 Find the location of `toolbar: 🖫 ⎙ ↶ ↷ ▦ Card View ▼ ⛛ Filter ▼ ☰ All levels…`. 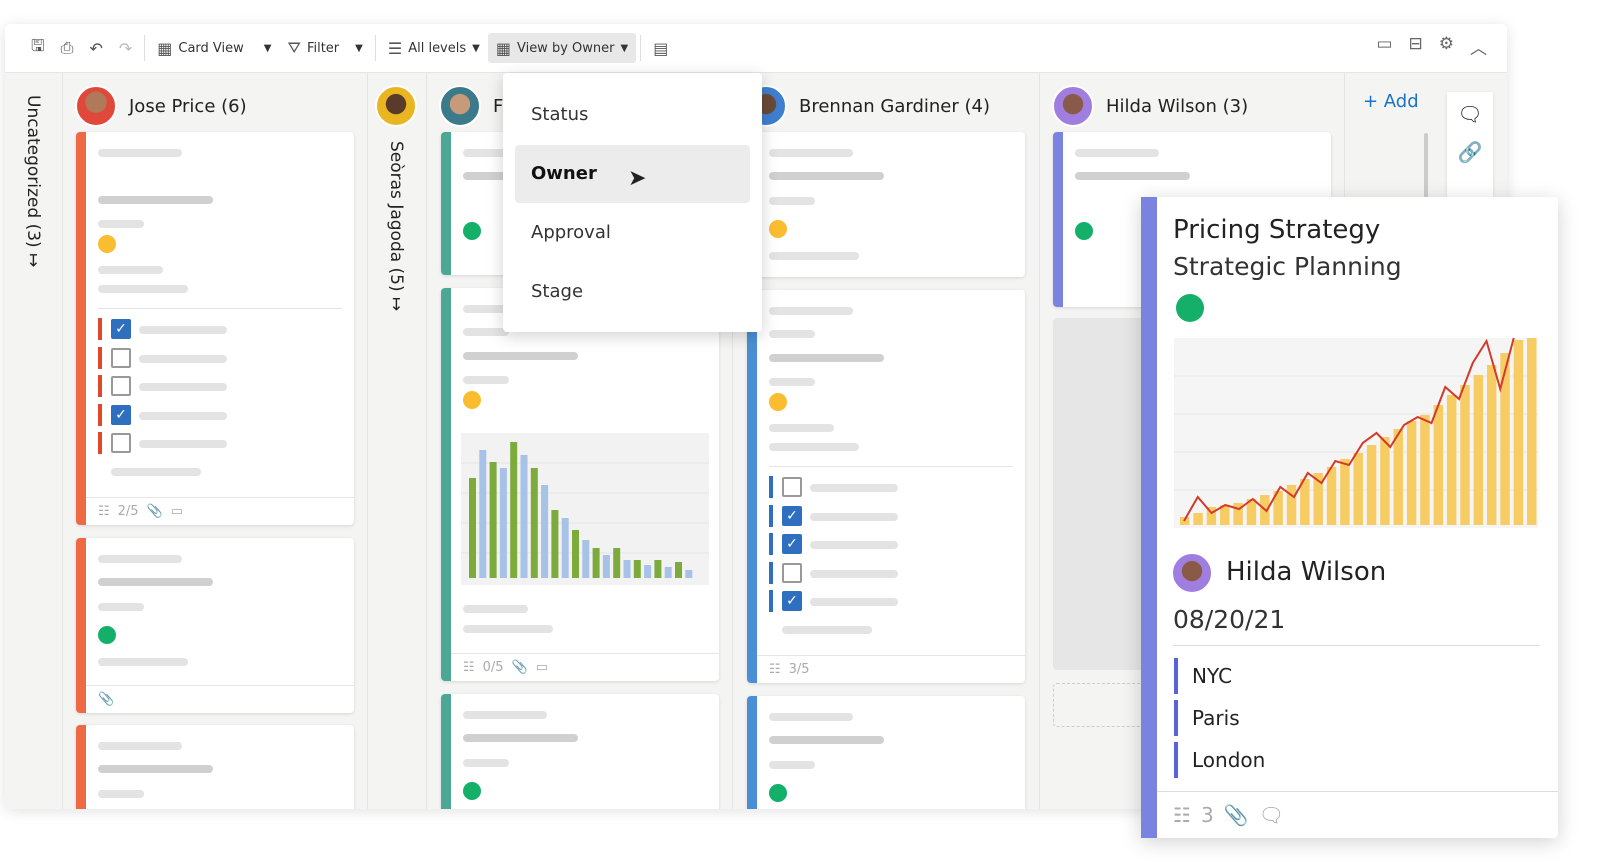

toolbar: 🖫 ⎙ ↶ ↷ ▦ Card View ▼ ⛛ Filter ▼ ☰ All levels… is located at coordinates (756, 48).